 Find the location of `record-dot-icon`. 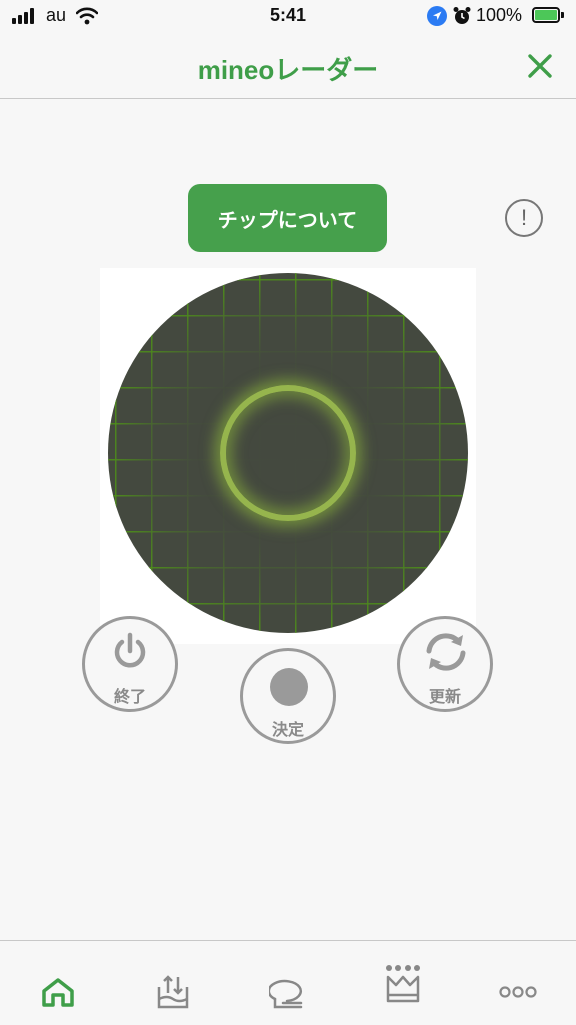

record-dot-icon is located at coordinates (289, 687).